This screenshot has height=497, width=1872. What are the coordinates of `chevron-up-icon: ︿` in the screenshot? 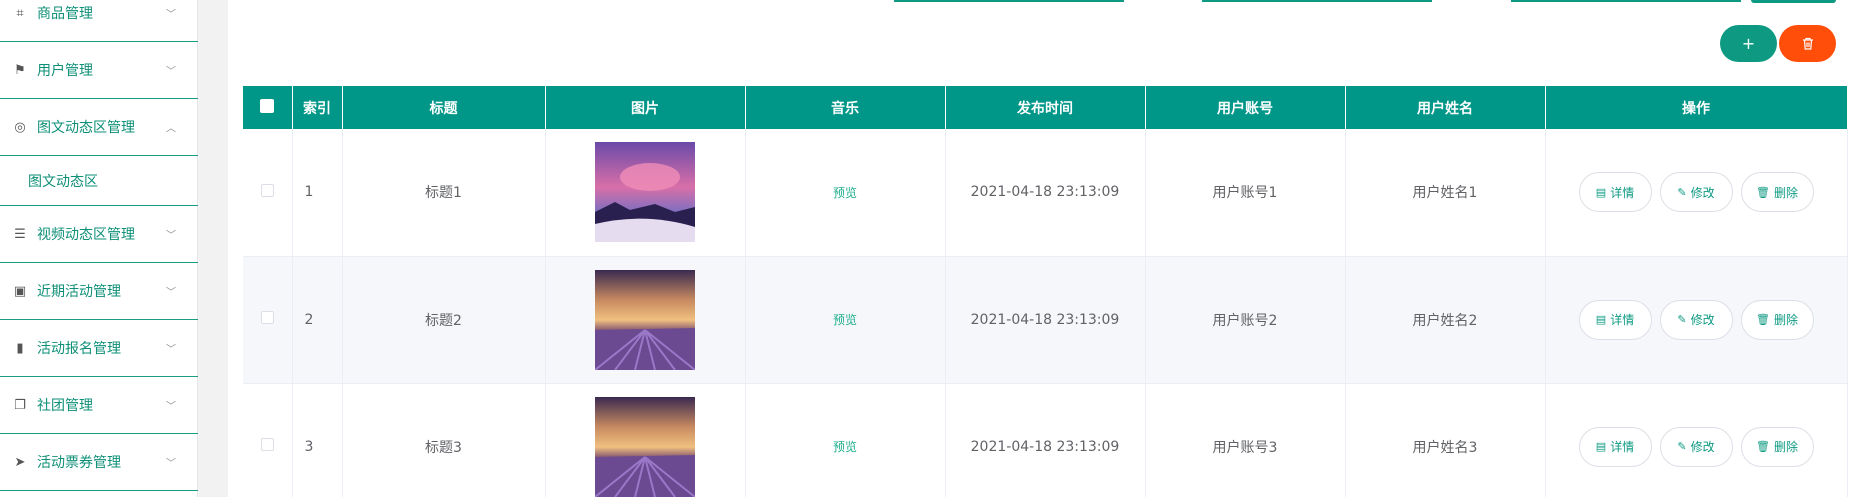 It's located at (171, 129).